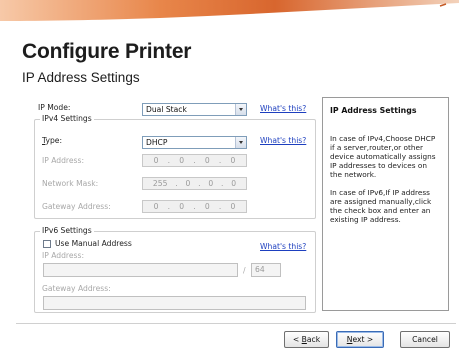 The height and width of the screenshot is (358, 459). What do you see at coordinates (54, 107) in the screenshot?
I see `ip-mode-label: IP Mode:` at bounding box center [54, 107].